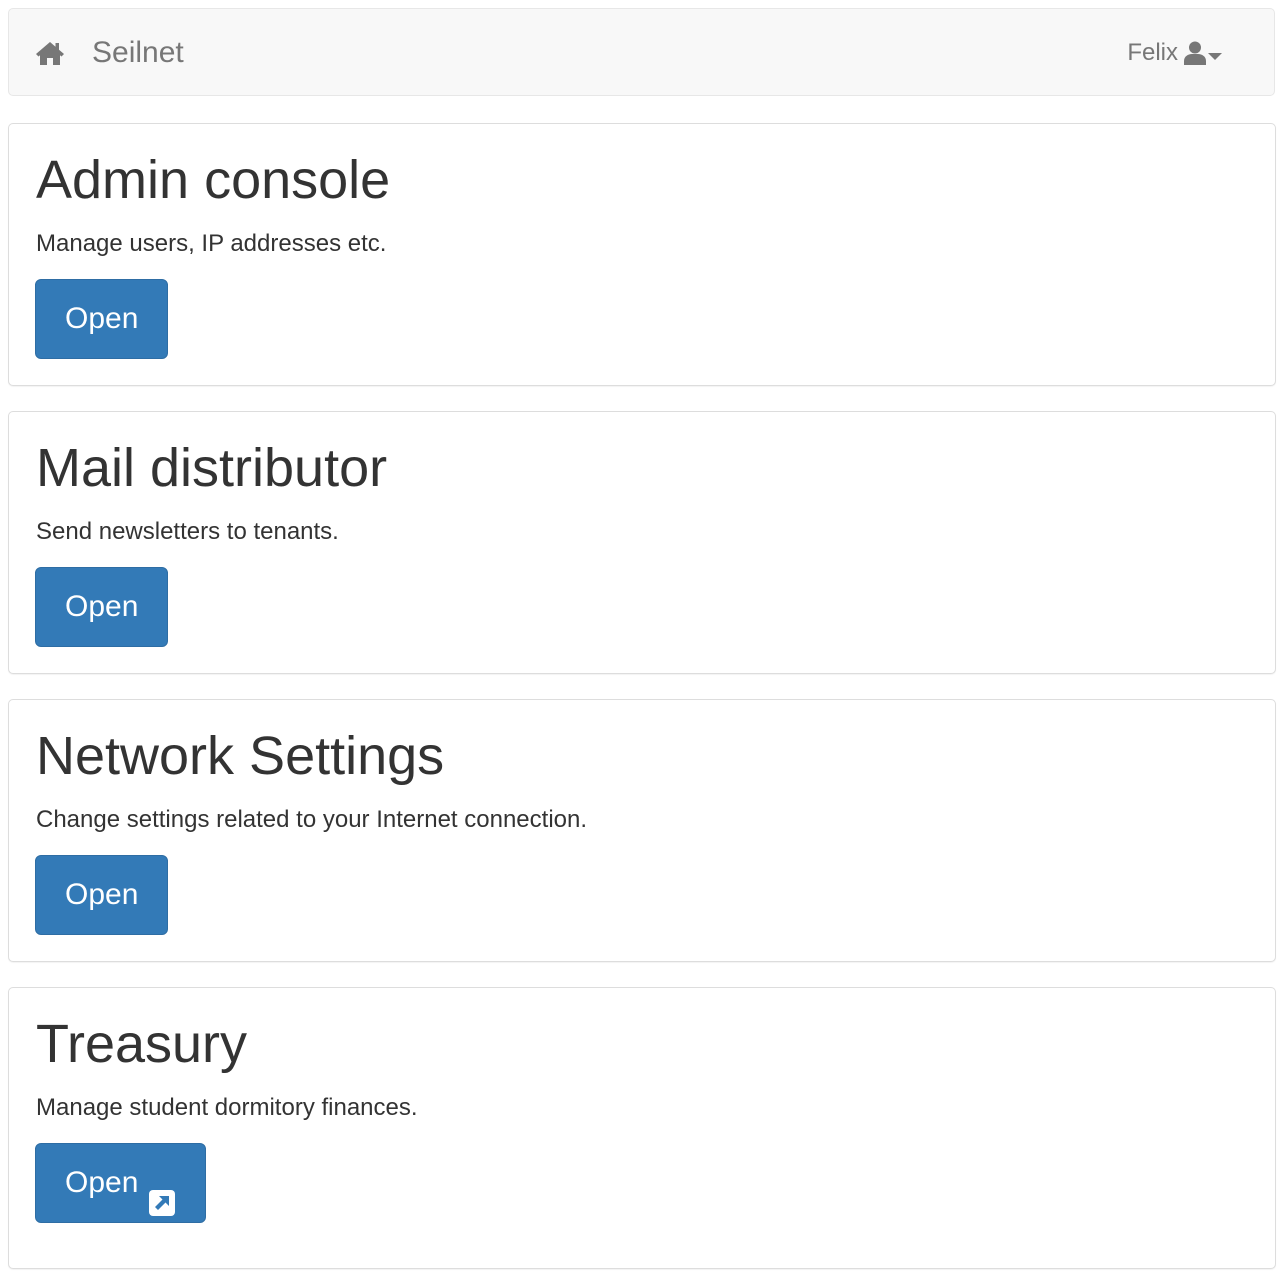 The width and height of the screenshot is (1286, 1285). What do you see at coordinates (1215, 54) in the screenshot?
I see `caret-down-icon` at bounding box center [1215, 54].